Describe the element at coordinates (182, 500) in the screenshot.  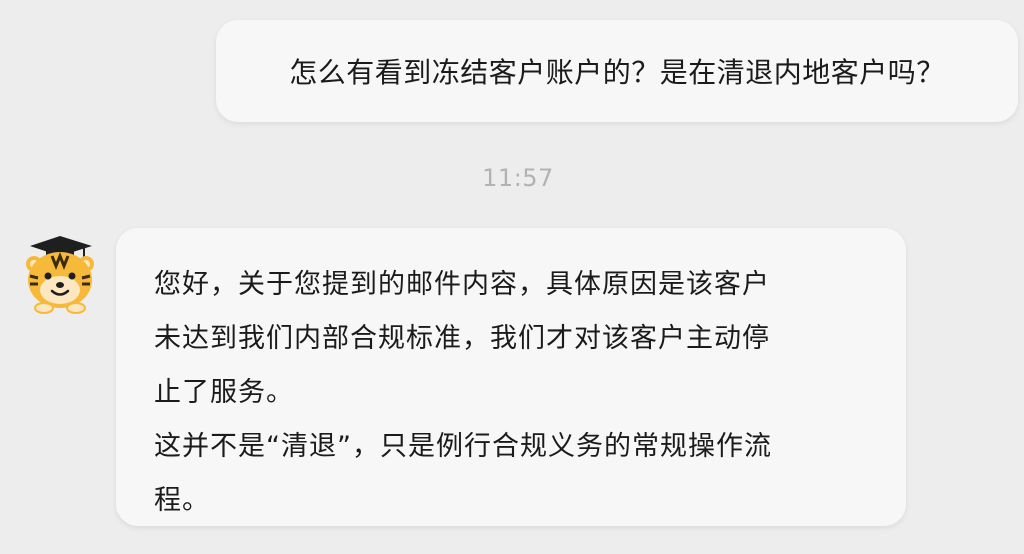
I see `incoming-message-line: 程。` at that location.